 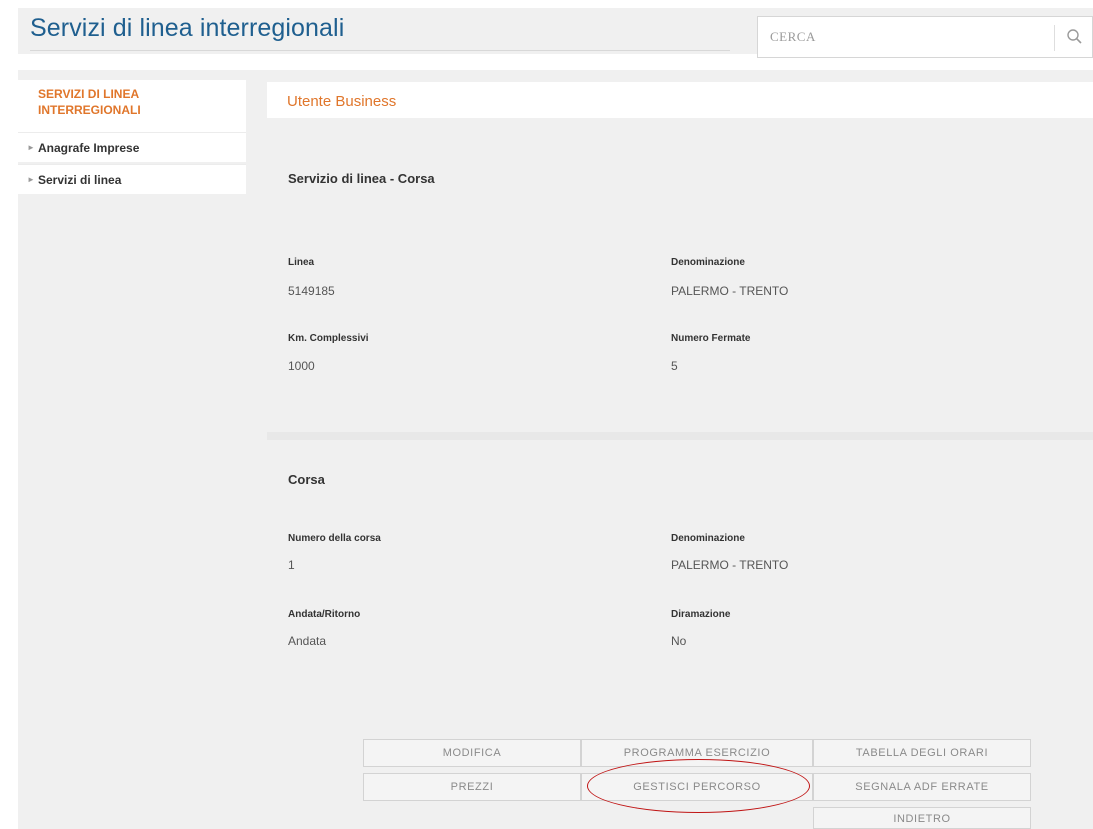 I want to click on sidebar-item-label: Anagrafe Imprese, so click(x=89, y=148).